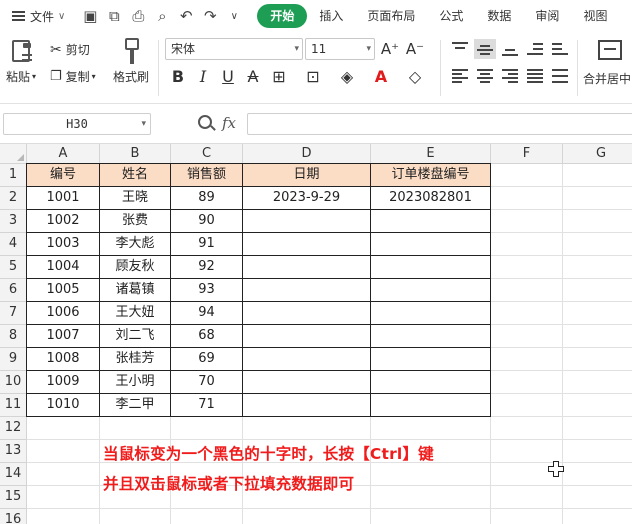 The width and height of the screenshot is (632, 524). Describe the element at coordinates (597, 154) in the screenshot. I see `column-header-g: G` at that location.